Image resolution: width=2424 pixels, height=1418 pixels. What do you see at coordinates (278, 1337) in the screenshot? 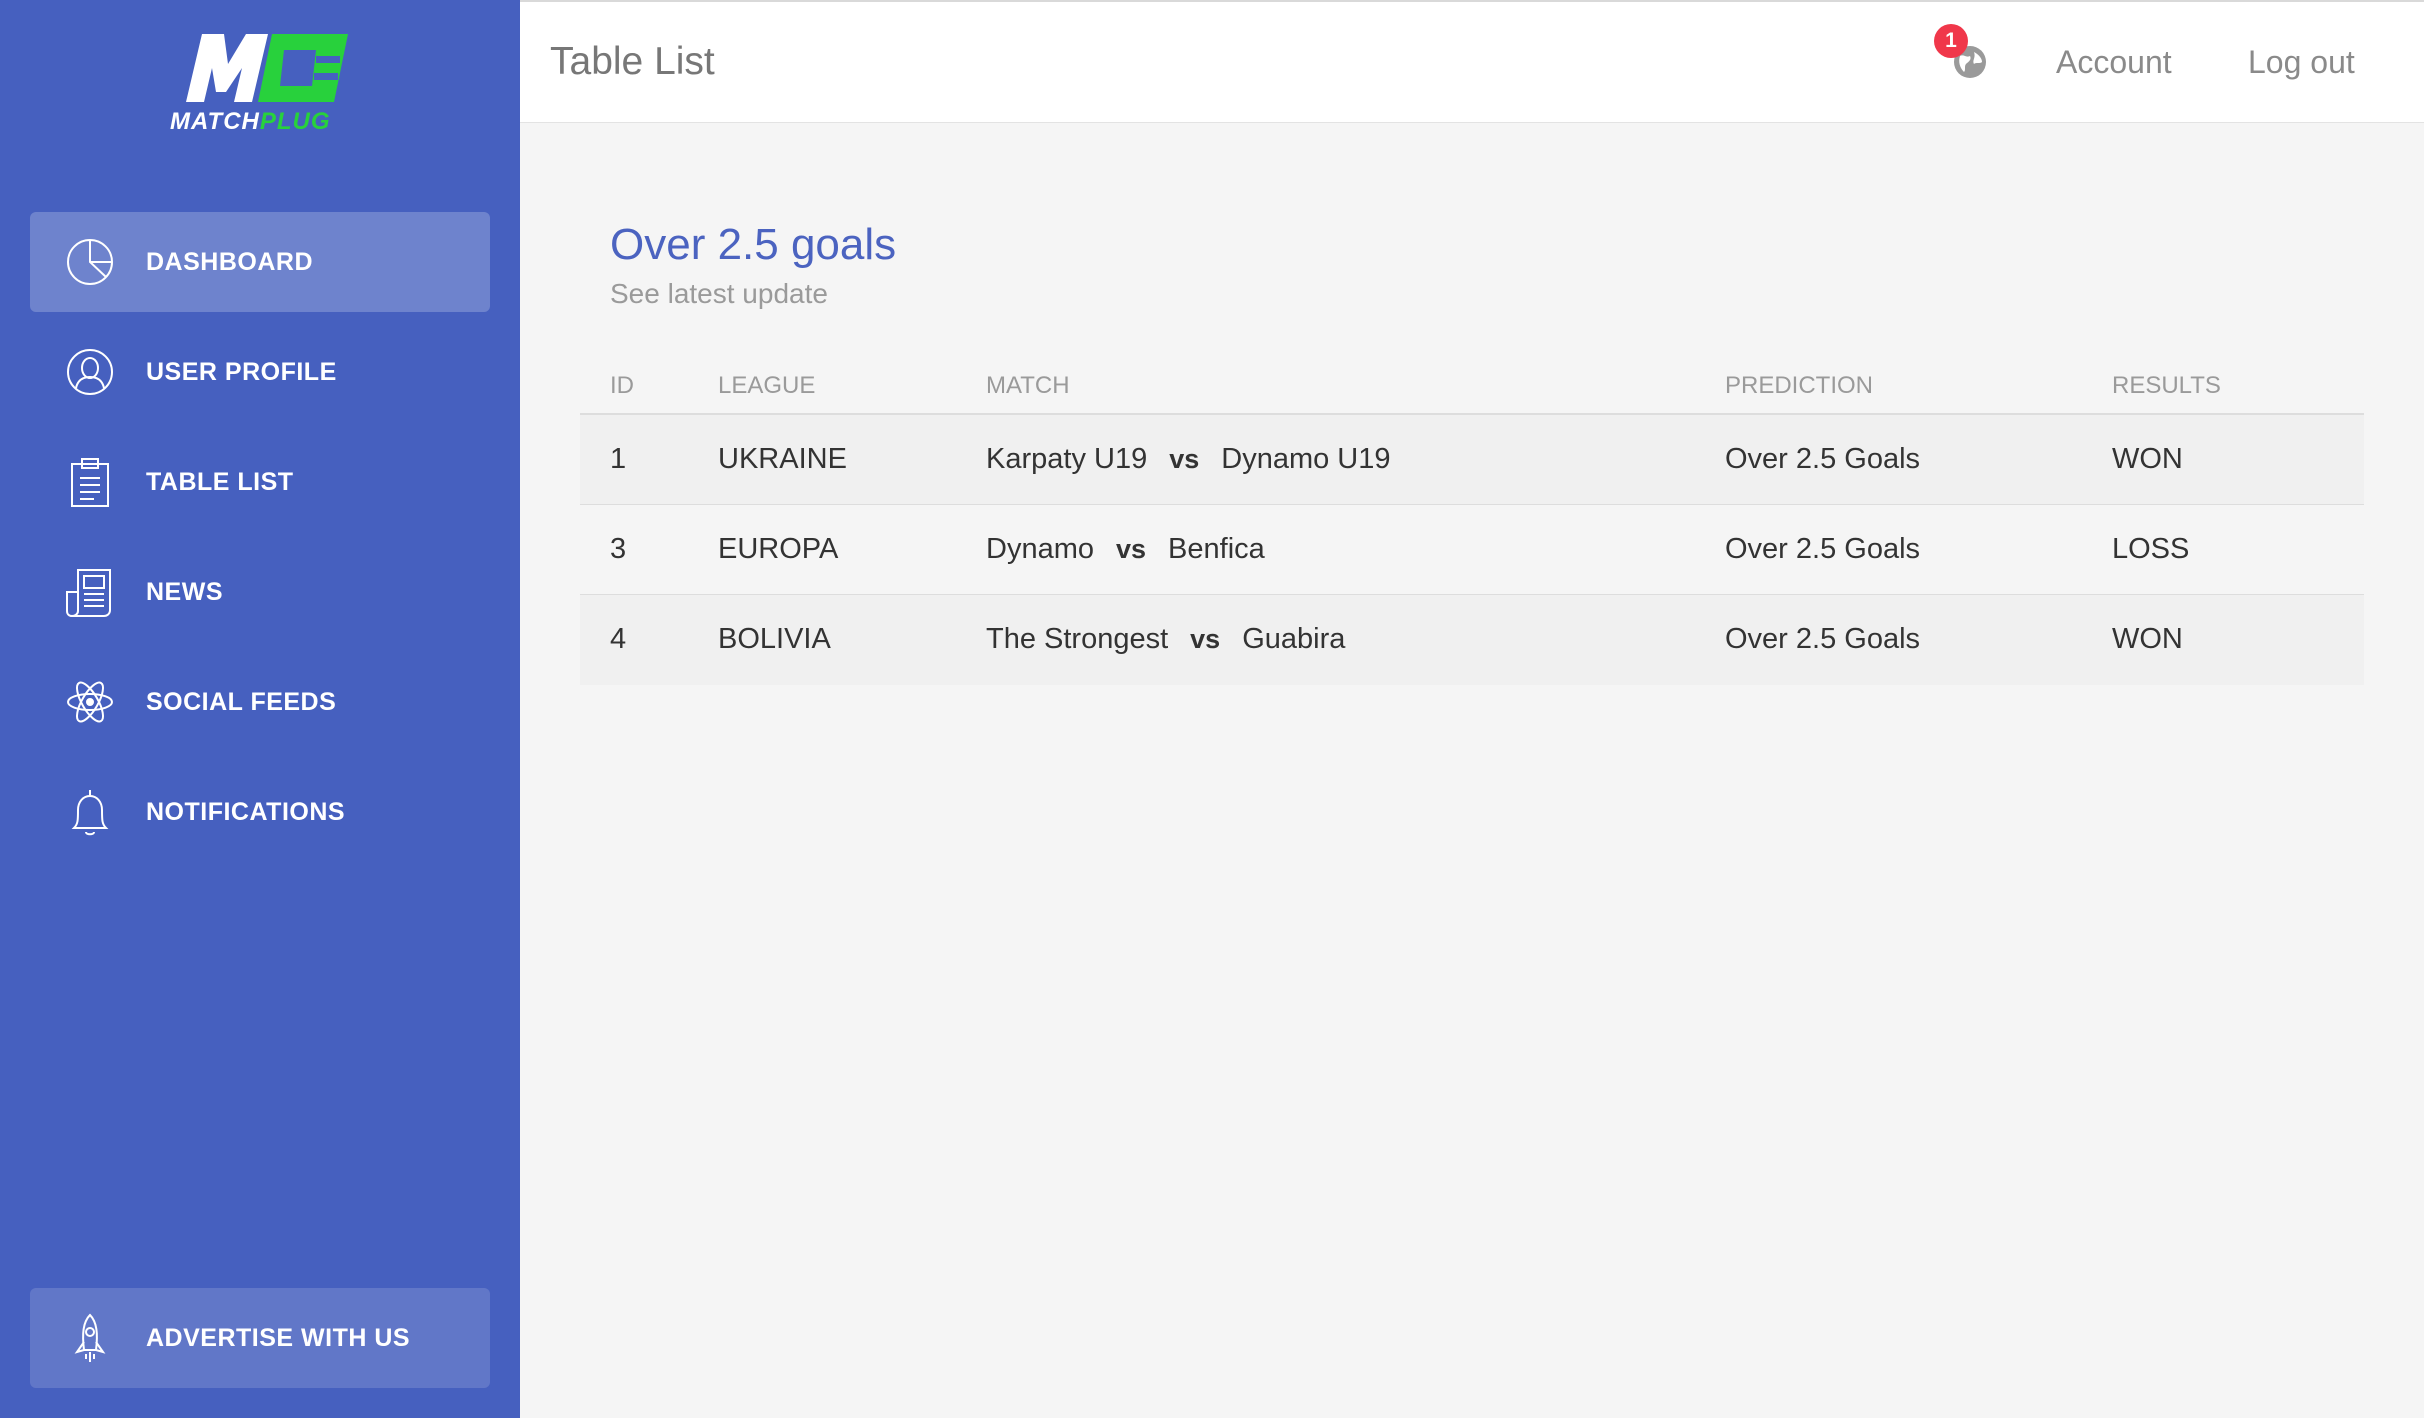
I see `advertise-label: ADVERTISE WITH US` at bounding box center [278, 1337].